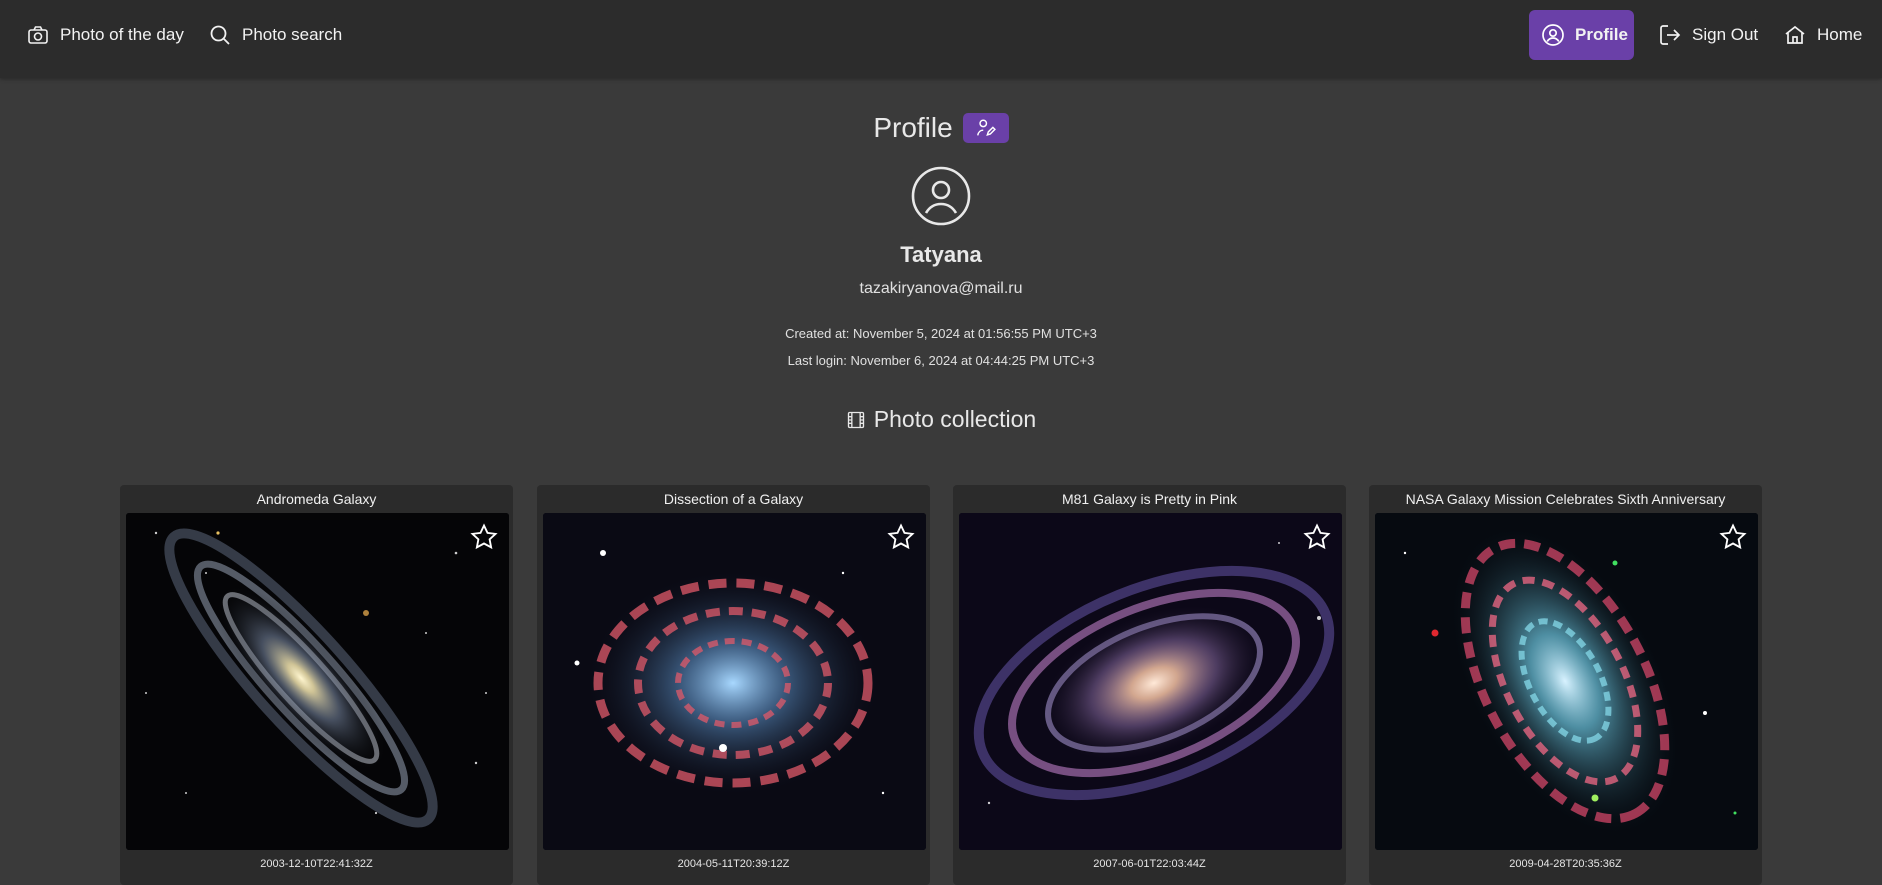 The height and width of the screenshot is (885, 1882). What do you see at coordinates (855, 419) in the screenshot?
I see `film-icon` at bounding box center [855, 419].